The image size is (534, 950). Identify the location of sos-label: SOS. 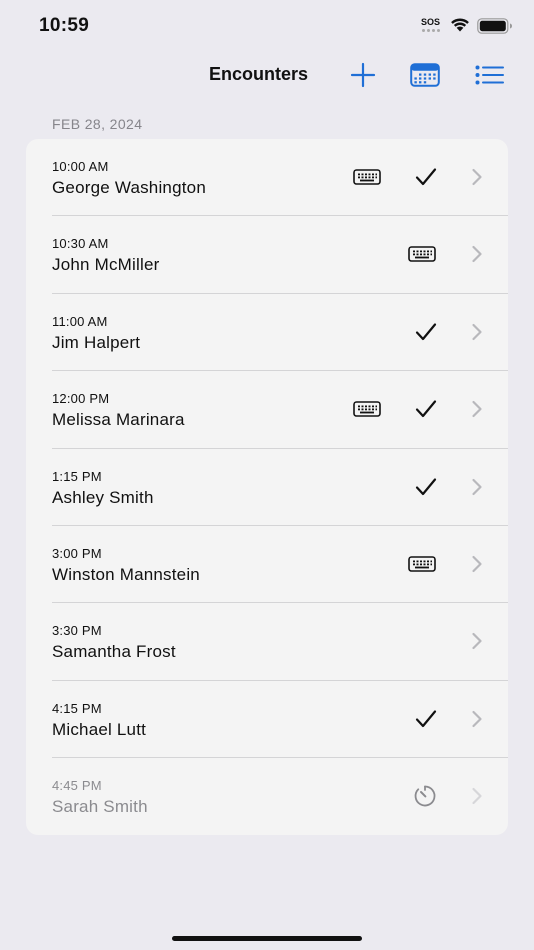
(431, 22).